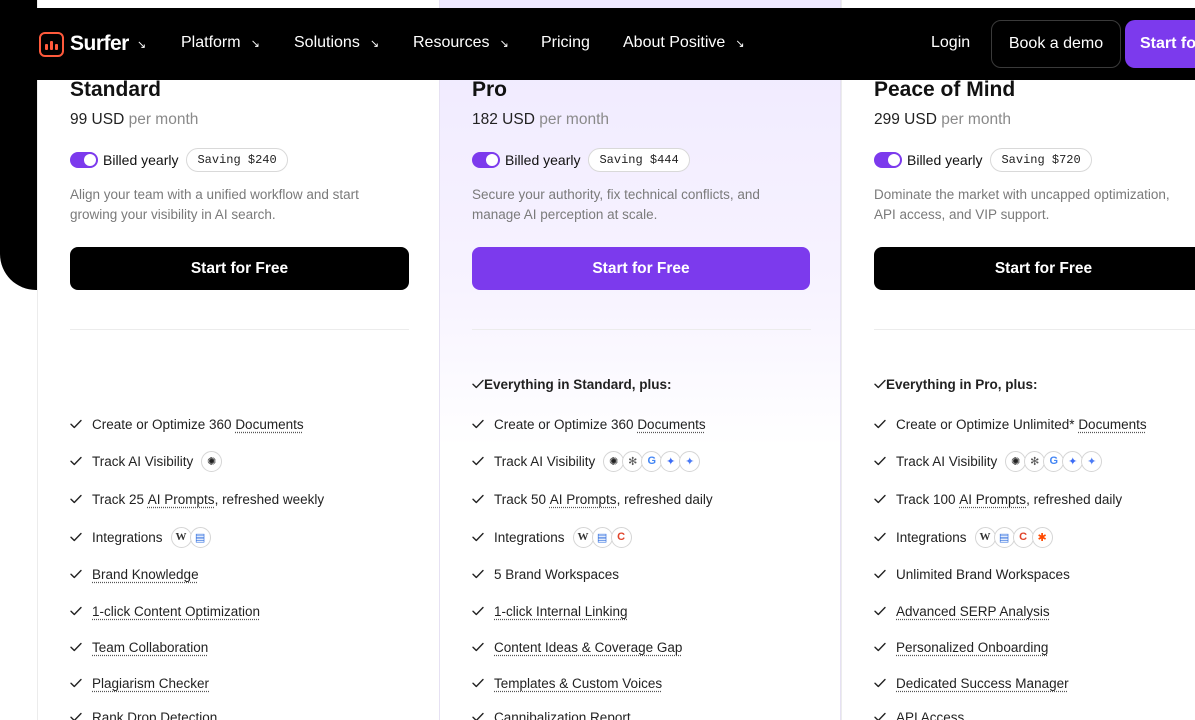  I want to click on plan-price: 182 USD per month, so click(640, 123).